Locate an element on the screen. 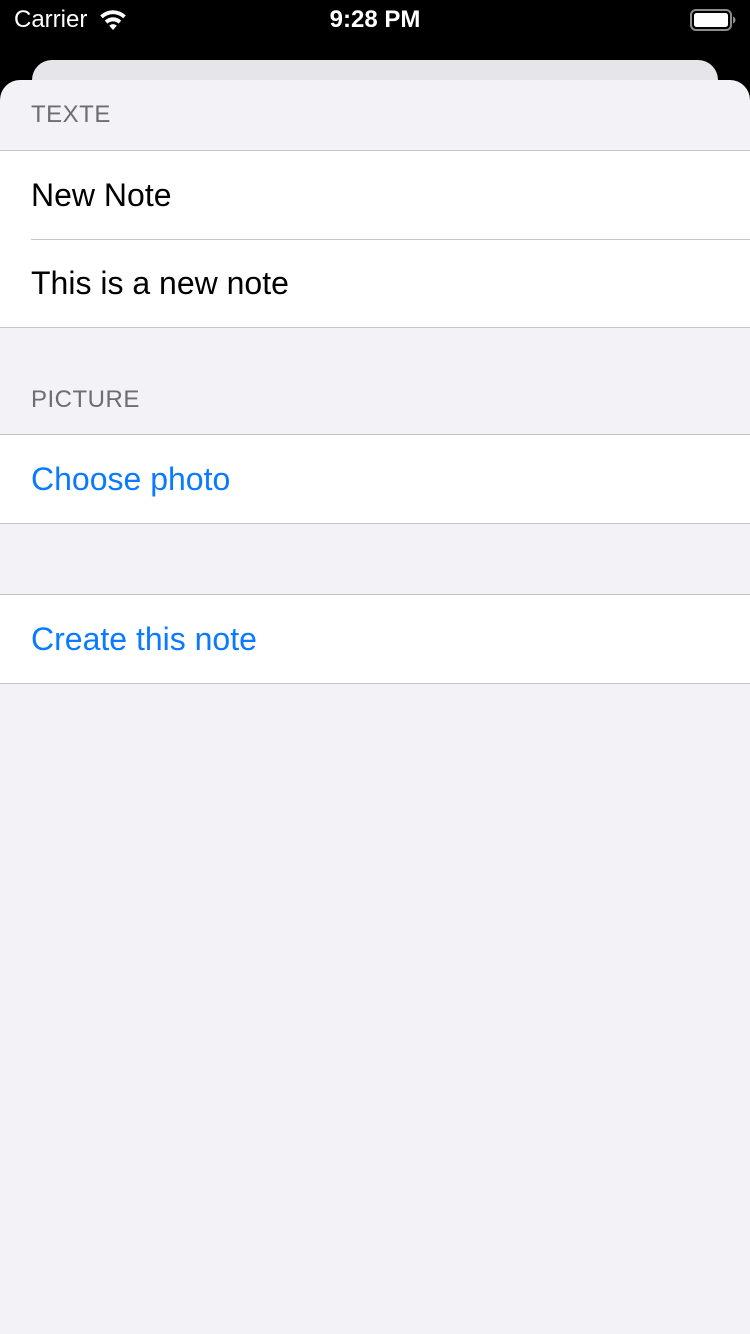 The image size is (750, 1334). title-field-value: New Note is located at coordinates (101, 195).